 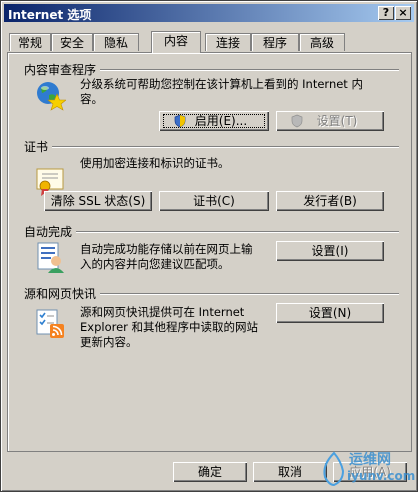 What do you see at coordinates (211, 231) in the screenshot?
I see `autocomplete-group-line` at bounding box center [211, 231].